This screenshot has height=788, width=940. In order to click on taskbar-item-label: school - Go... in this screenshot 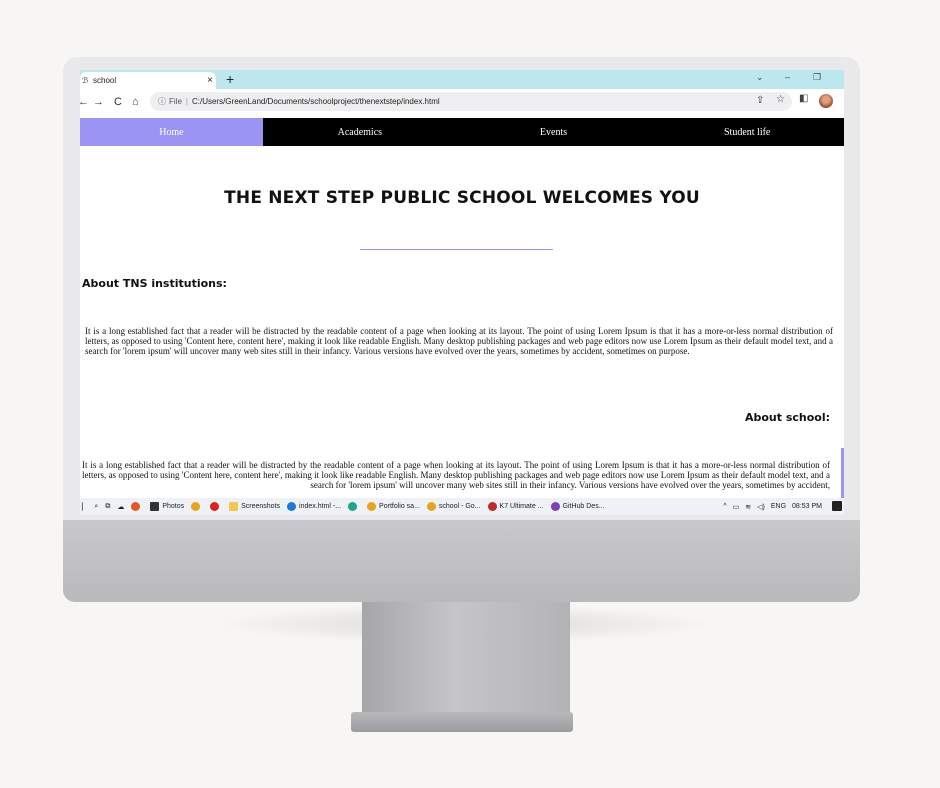, I will do `click(459, 506)`.